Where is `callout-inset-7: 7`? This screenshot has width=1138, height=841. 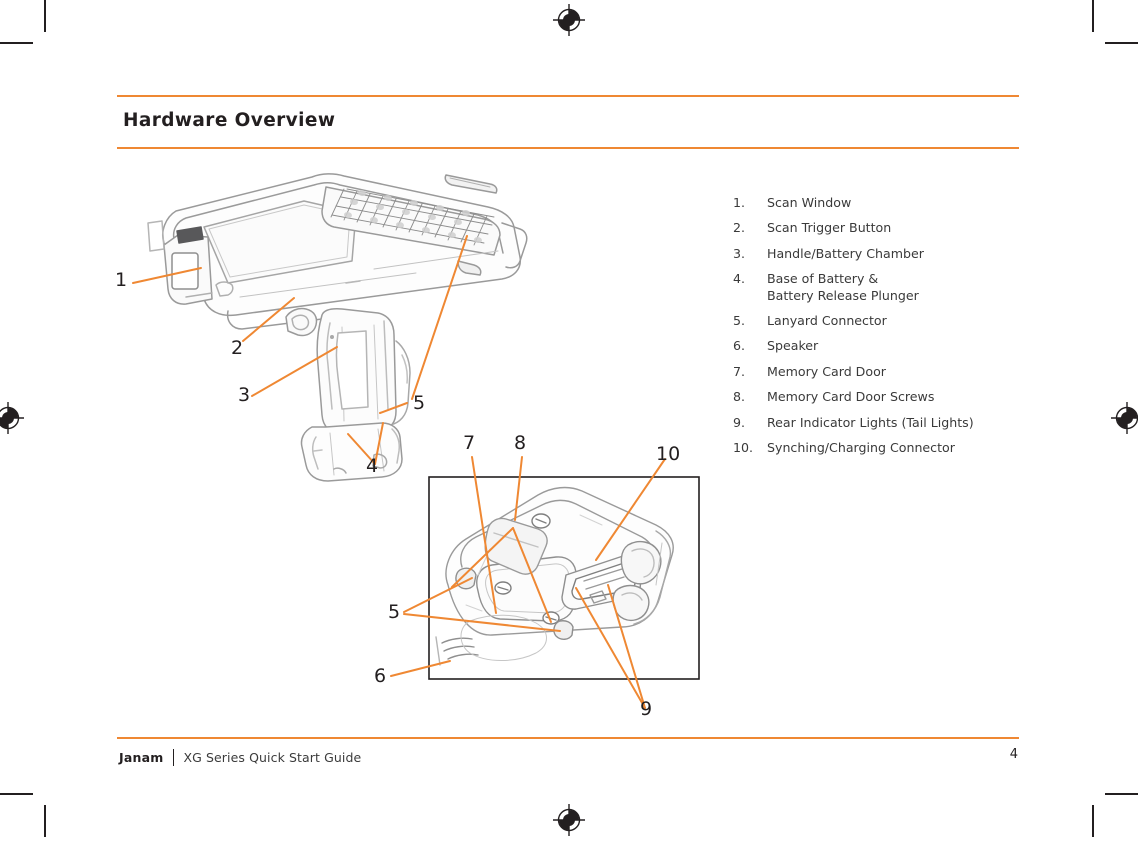
callout-inset-7: 7 is located at coordinates (469, 443).